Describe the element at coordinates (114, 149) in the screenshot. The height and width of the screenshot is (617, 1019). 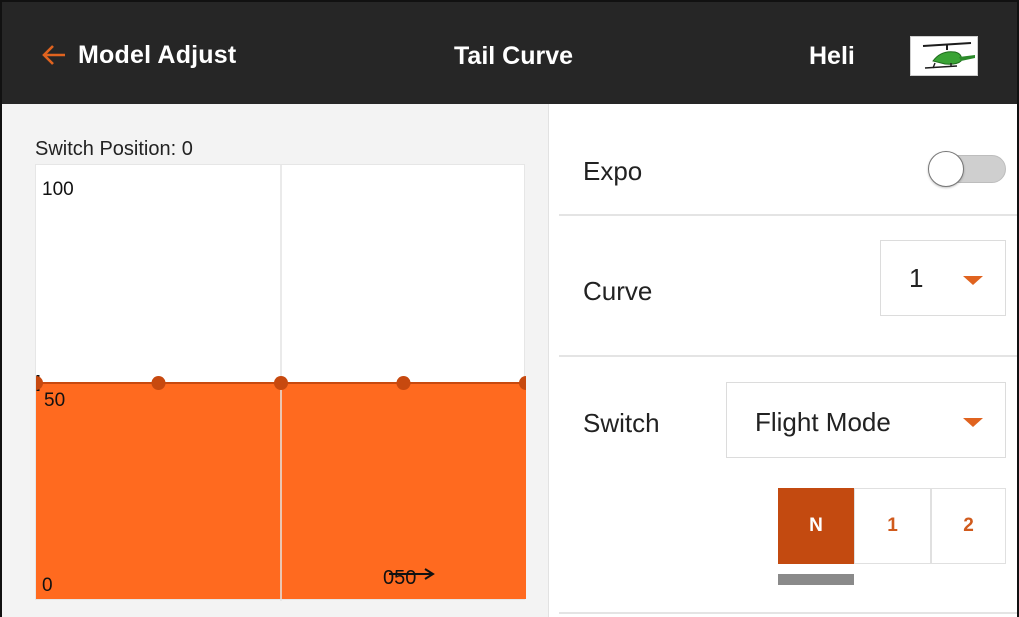
I see `switch-position-label: Switch Position: 0` at that location.